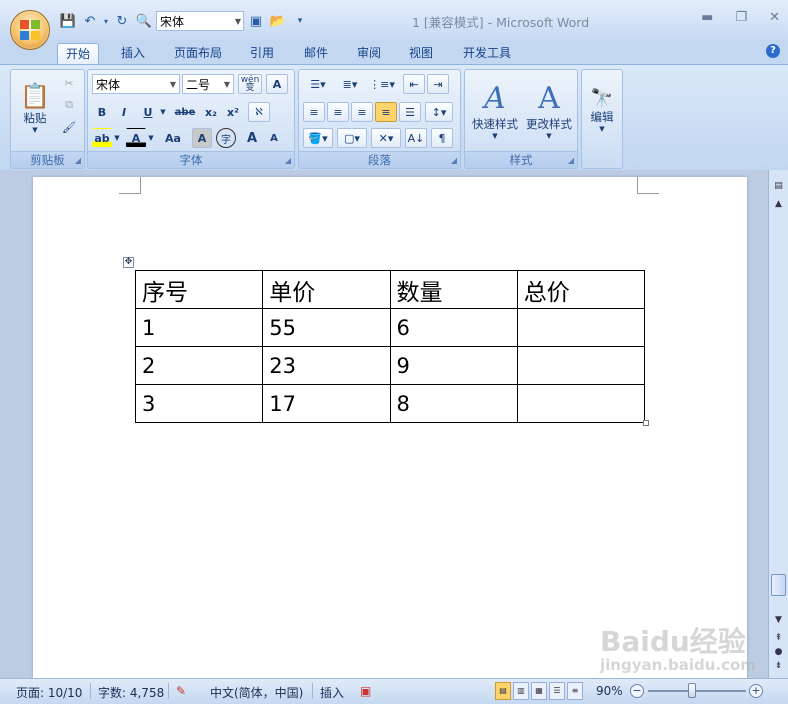 This screenshot has width=788, height=704. Describe the element at coordinates (707, 17) in the screenshot. I see `minimize-icon: ▬` at that location.